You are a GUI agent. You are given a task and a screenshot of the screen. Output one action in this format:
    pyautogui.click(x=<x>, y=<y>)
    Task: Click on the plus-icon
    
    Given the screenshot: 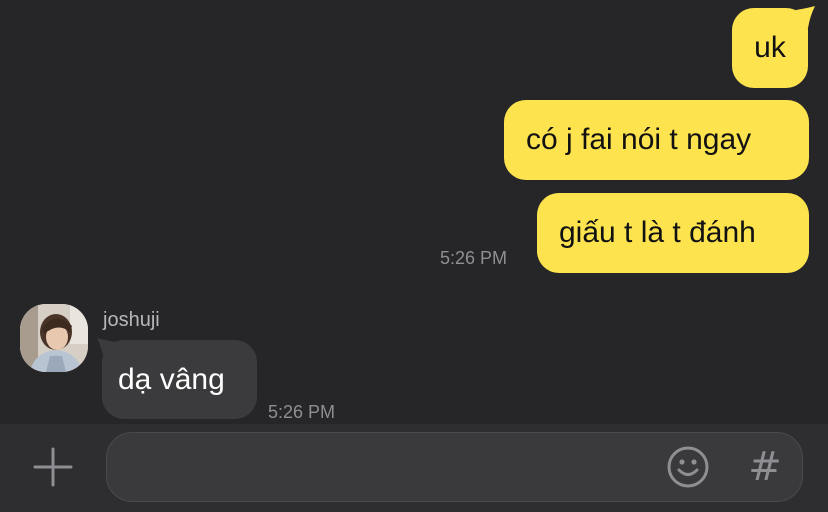 What is the action you would take?
    pyautogui.click(x=53, y=467)
    